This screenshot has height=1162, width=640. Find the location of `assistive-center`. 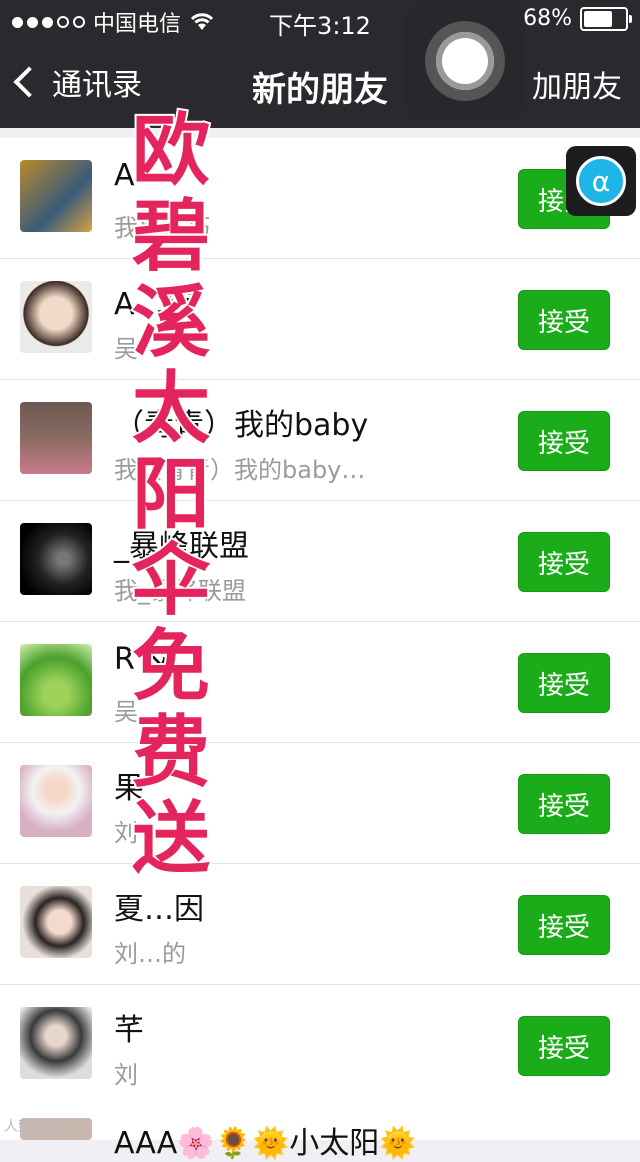

assistive-center is located at coordinates (465, 61).